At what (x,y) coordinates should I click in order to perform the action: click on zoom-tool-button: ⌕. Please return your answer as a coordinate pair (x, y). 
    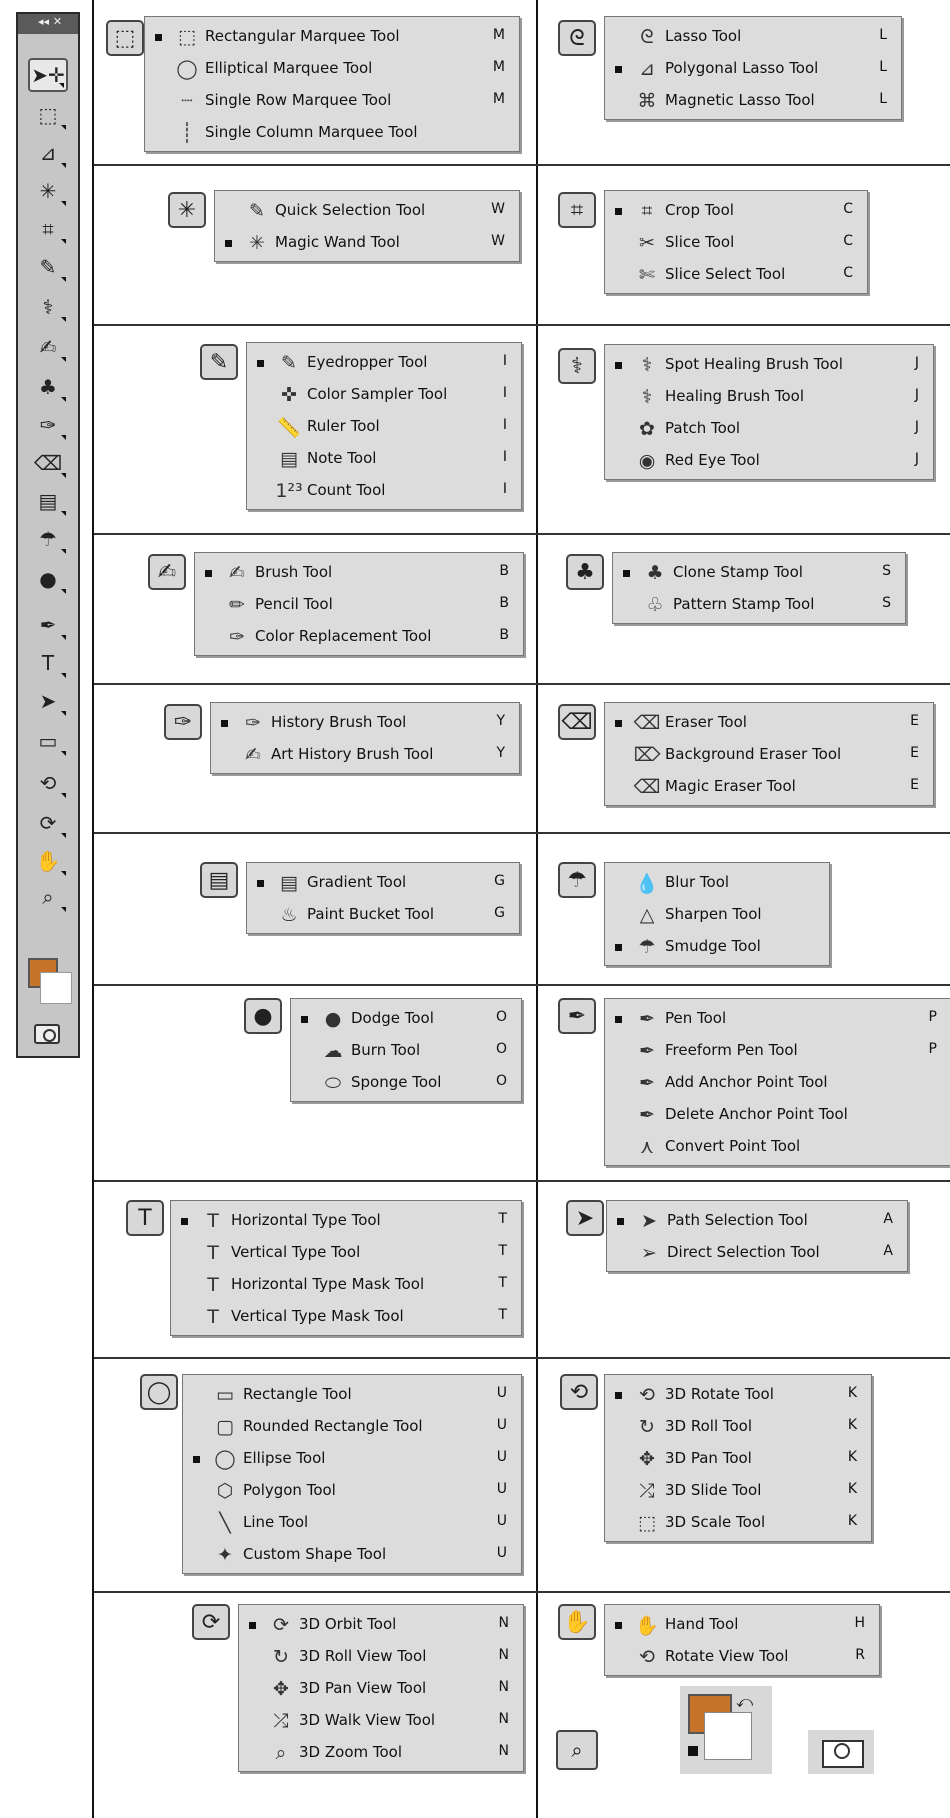
    Looking at the image, I should click on (577, 1750).